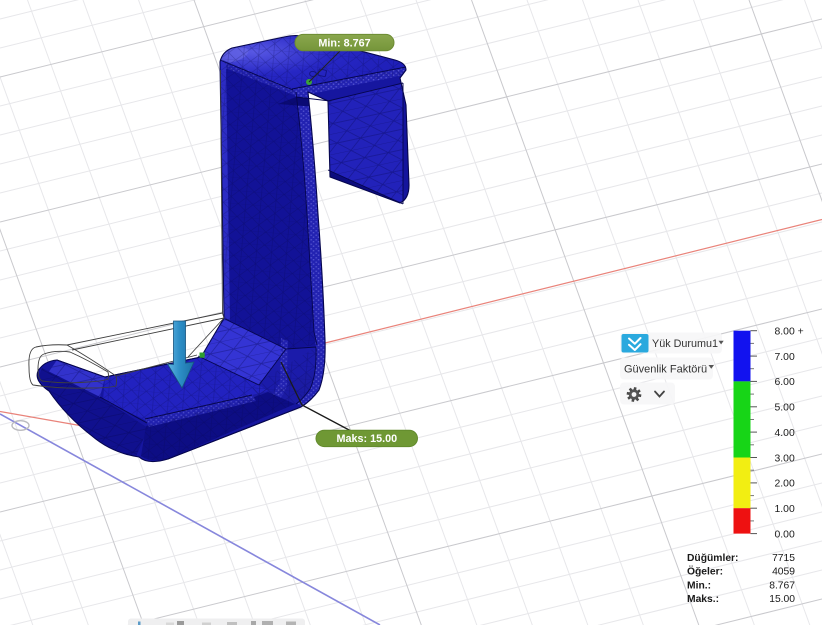 Image resolution: width=822 pixels, height=625 pixels. What do you see at coordinates (785, 357) in the screenshot?
I see `svg-text: 7.00` at bounding box center [785, 357].